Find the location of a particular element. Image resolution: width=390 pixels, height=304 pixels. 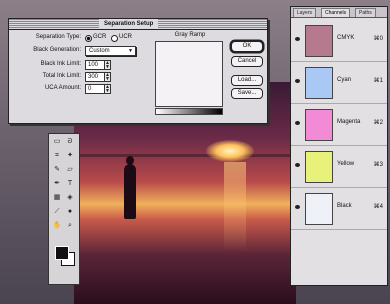

eyedropper-icon: ⟋ is located at coordinates (57, 212).